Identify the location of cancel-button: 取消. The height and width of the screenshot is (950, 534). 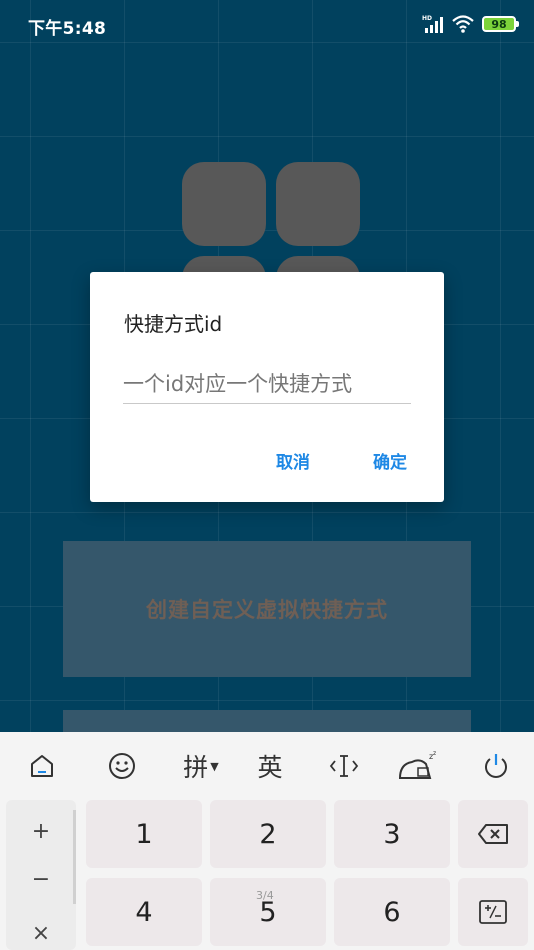
(293, 460).